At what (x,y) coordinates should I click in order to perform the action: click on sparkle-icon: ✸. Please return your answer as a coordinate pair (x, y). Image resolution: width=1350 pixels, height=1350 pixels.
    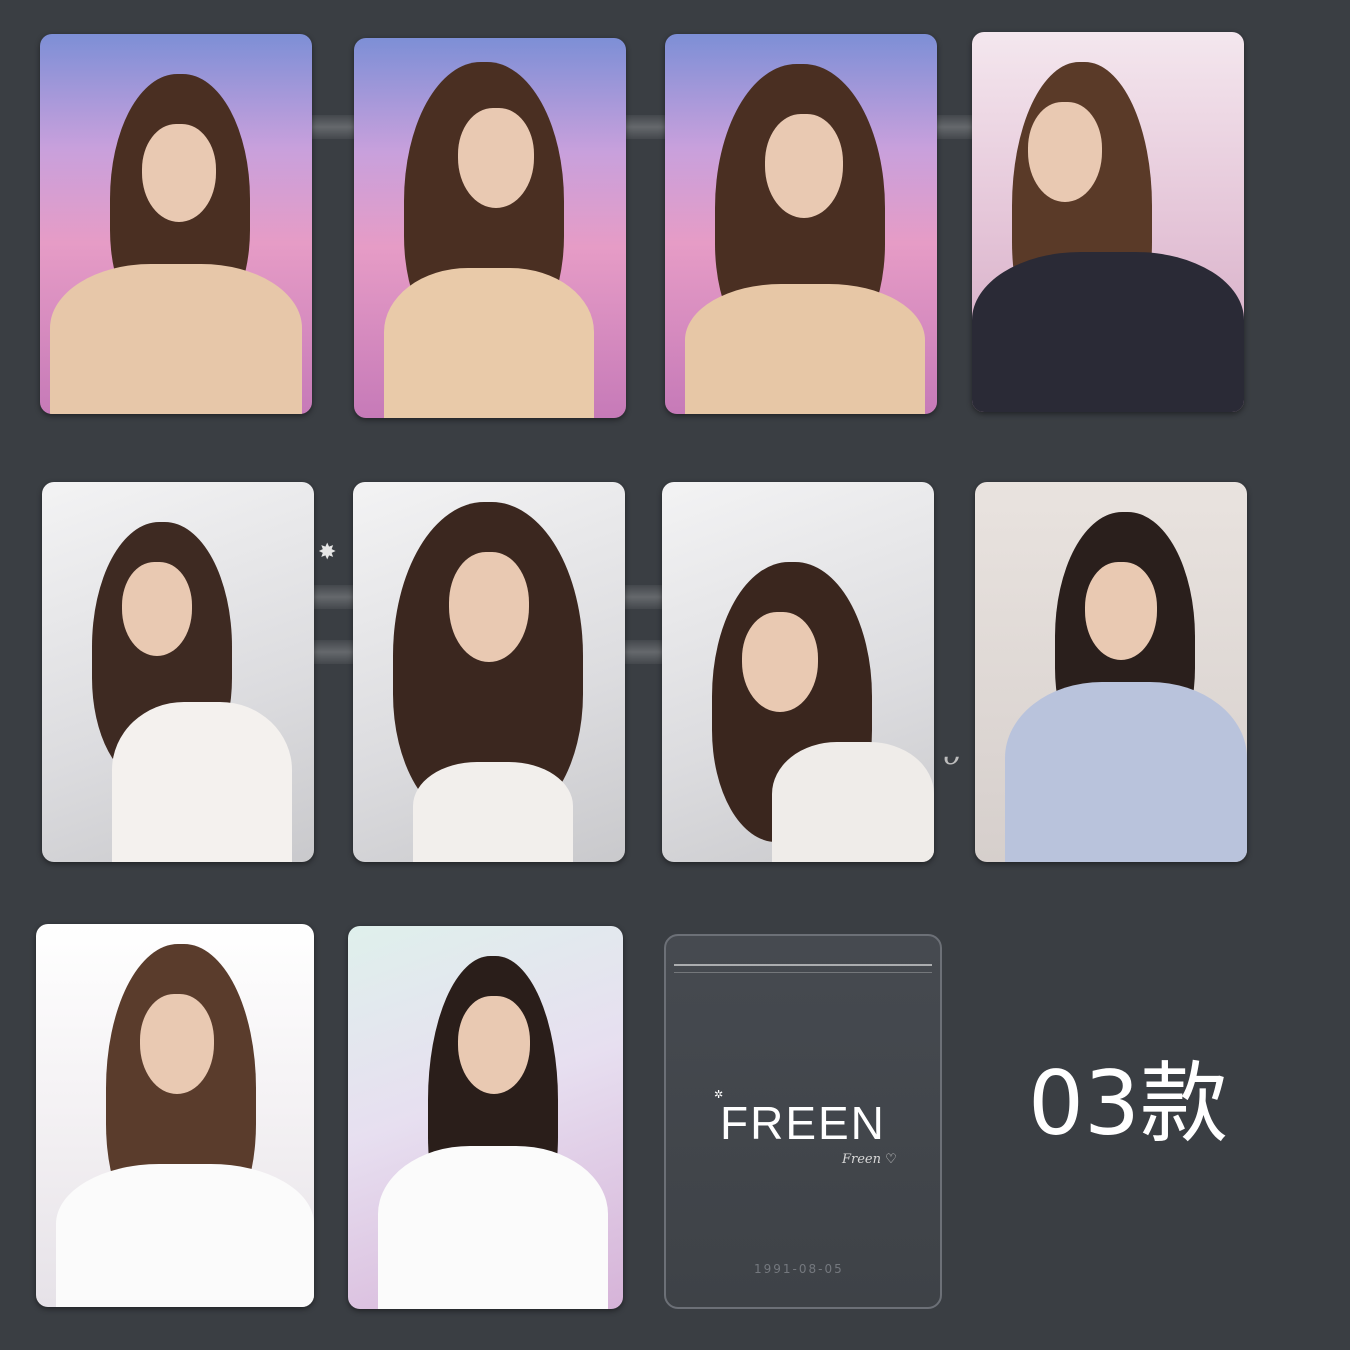
    Looking at the image, I should click on (327, 552).